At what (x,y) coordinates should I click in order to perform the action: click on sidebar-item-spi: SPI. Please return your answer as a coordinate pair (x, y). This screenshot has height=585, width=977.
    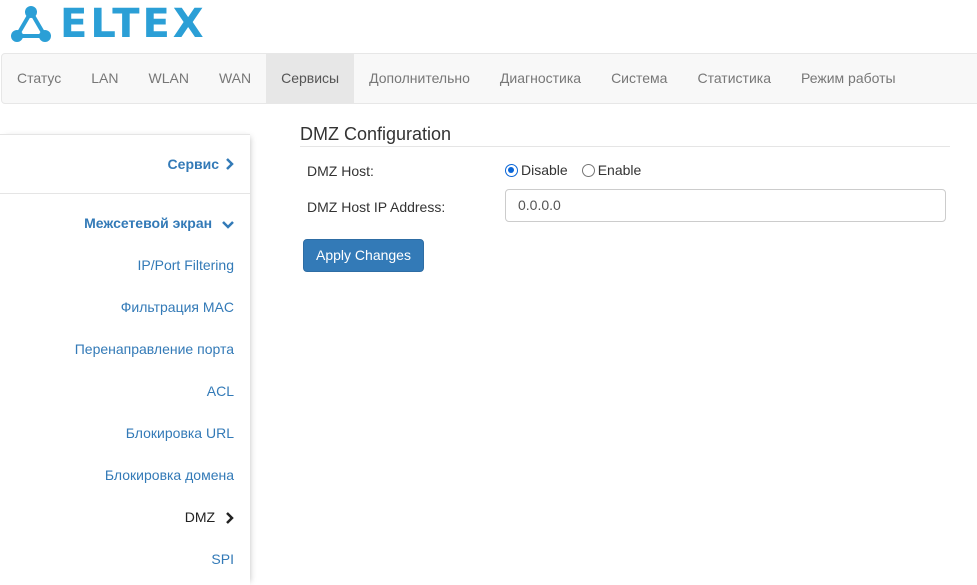
    Looking at the image, I should click on (222, 559).